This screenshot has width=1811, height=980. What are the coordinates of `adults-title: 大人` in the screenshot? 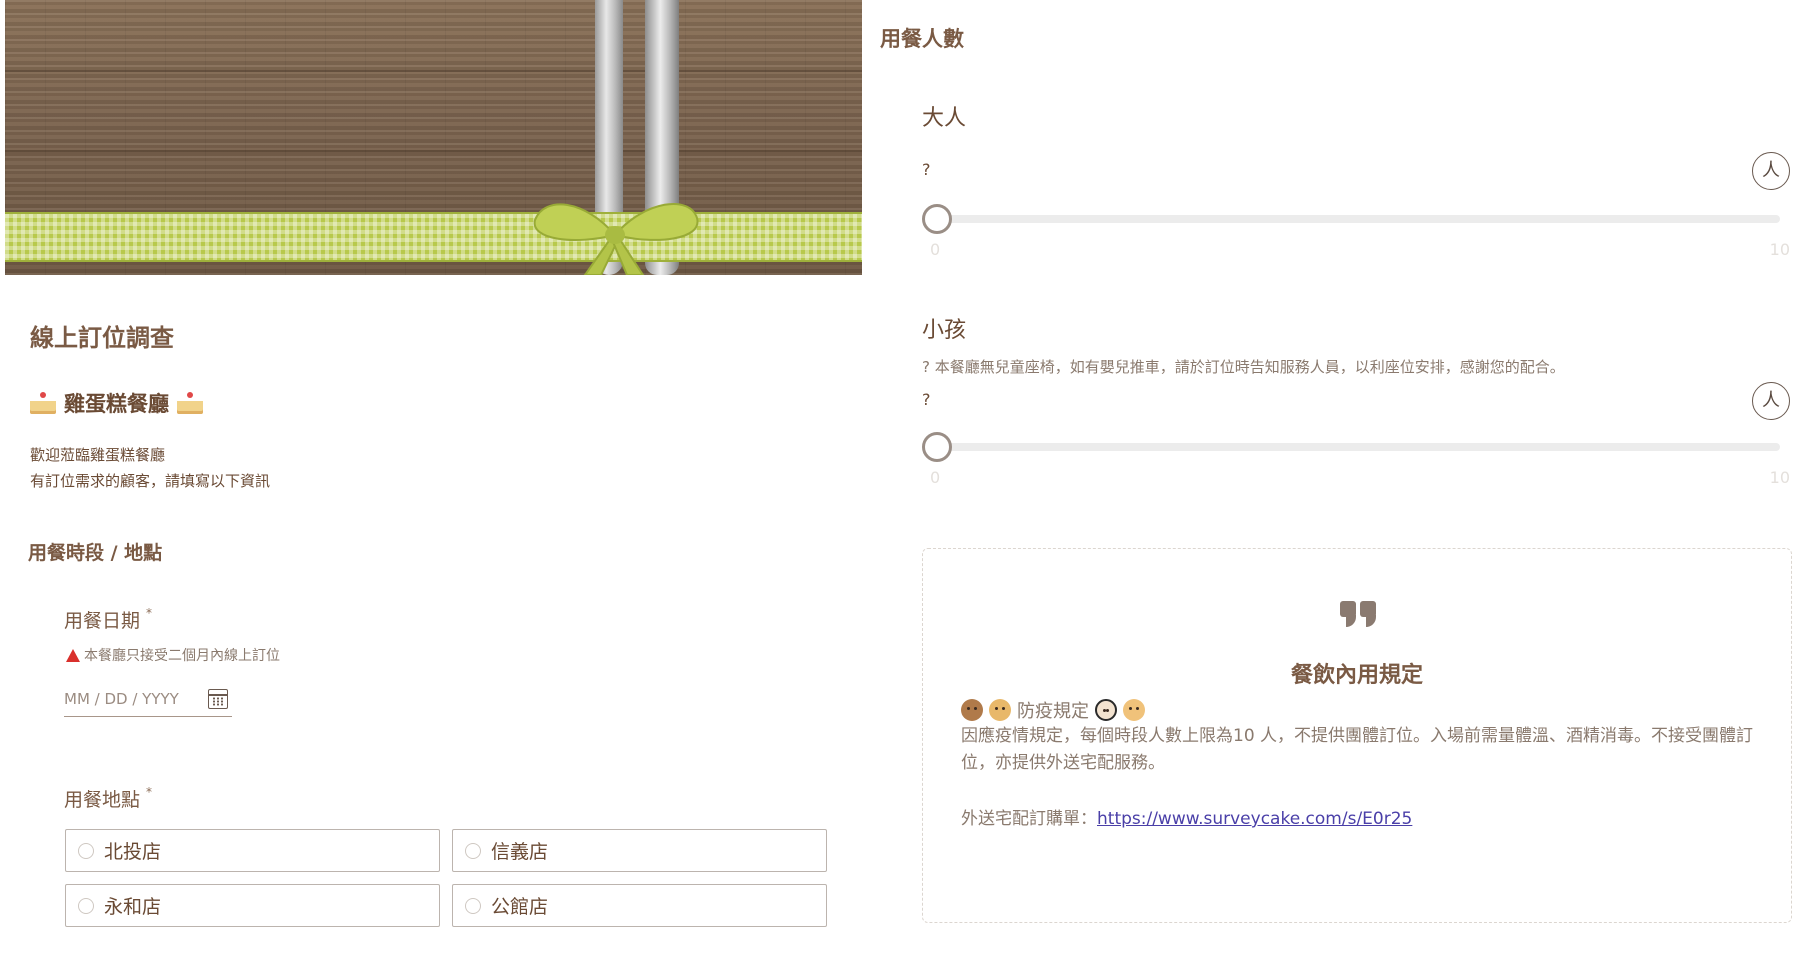 It's located at (944, 118).